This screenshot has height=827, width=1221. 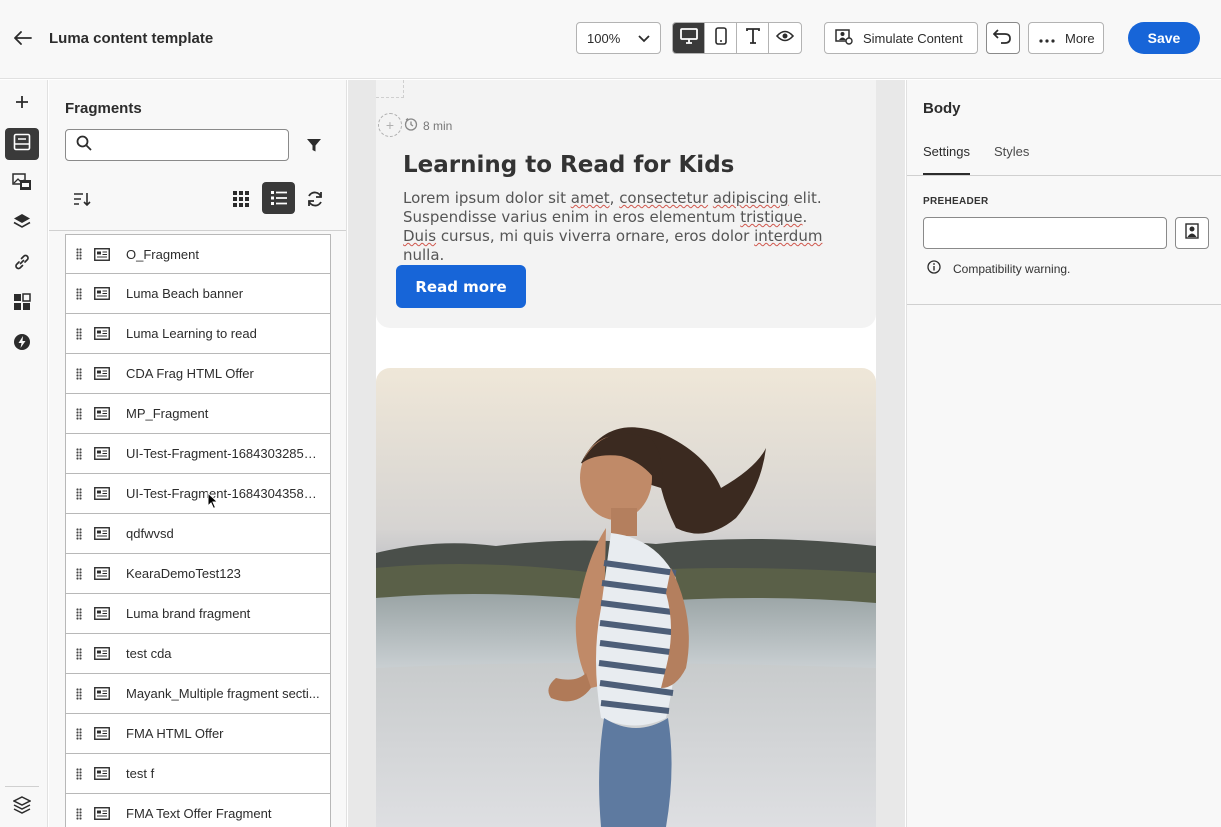 I want to click on desktop-view-button, so click(x=689, y=38).